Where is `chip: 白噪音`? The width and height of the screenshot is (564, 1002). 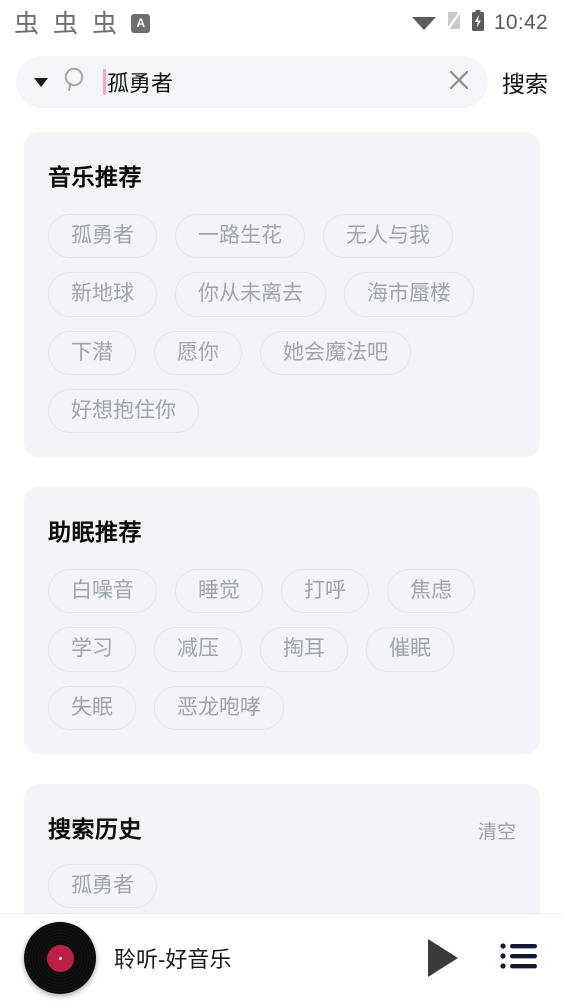
chip: 白噪音 is located at coordinates (102, 591).